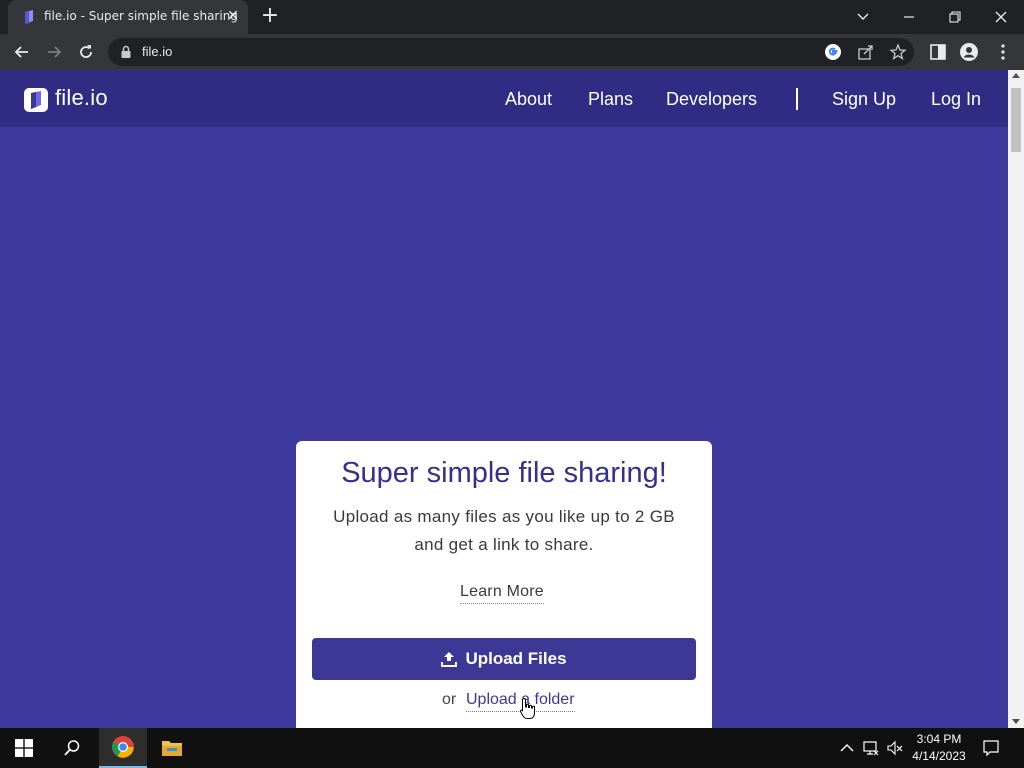 Image resolution: width=1024 pixels, height=768 pixels. What do you see at coordinates (1016, 721) in the screenshot?
I see `scroll-down-arrow-icon` at bounding box center [1016, 721].